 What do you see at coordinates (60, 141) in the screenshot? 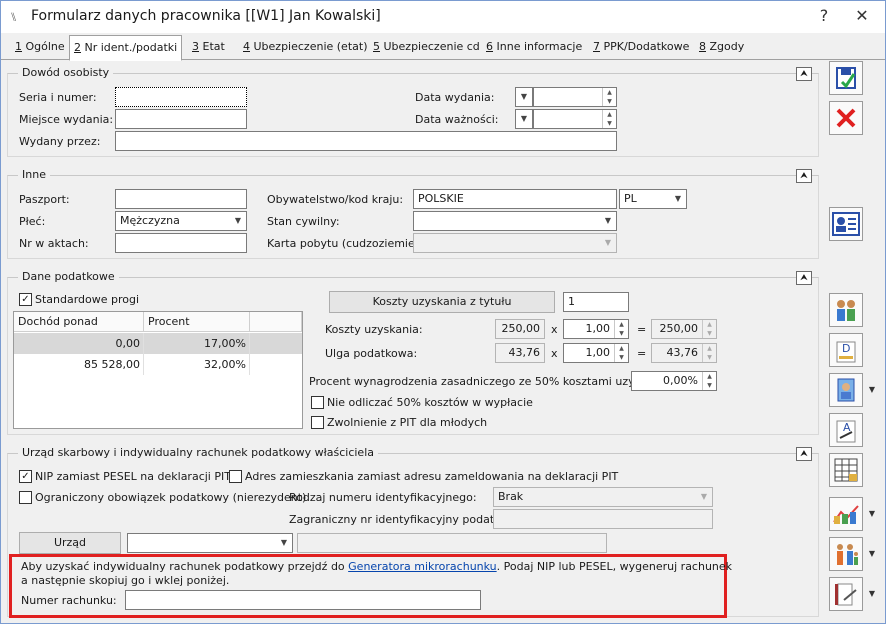
I see `wydany-label: Wydany przez:` at bounding box center [60, 141].